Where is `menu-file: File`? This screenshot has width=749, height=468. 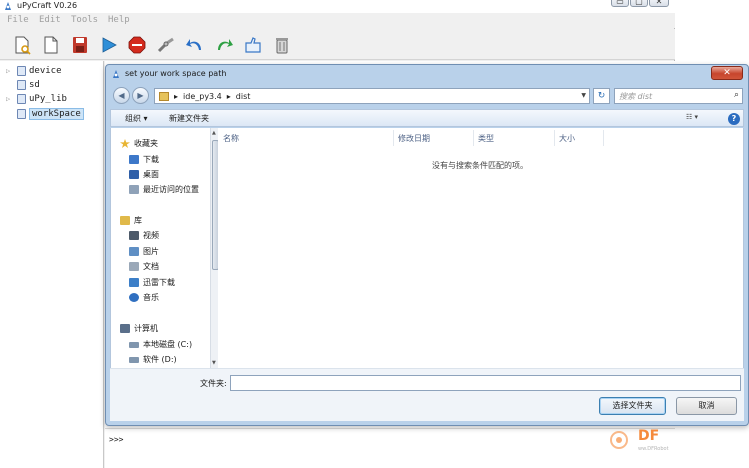
menu-file: File is located at coordinates (18, 20).